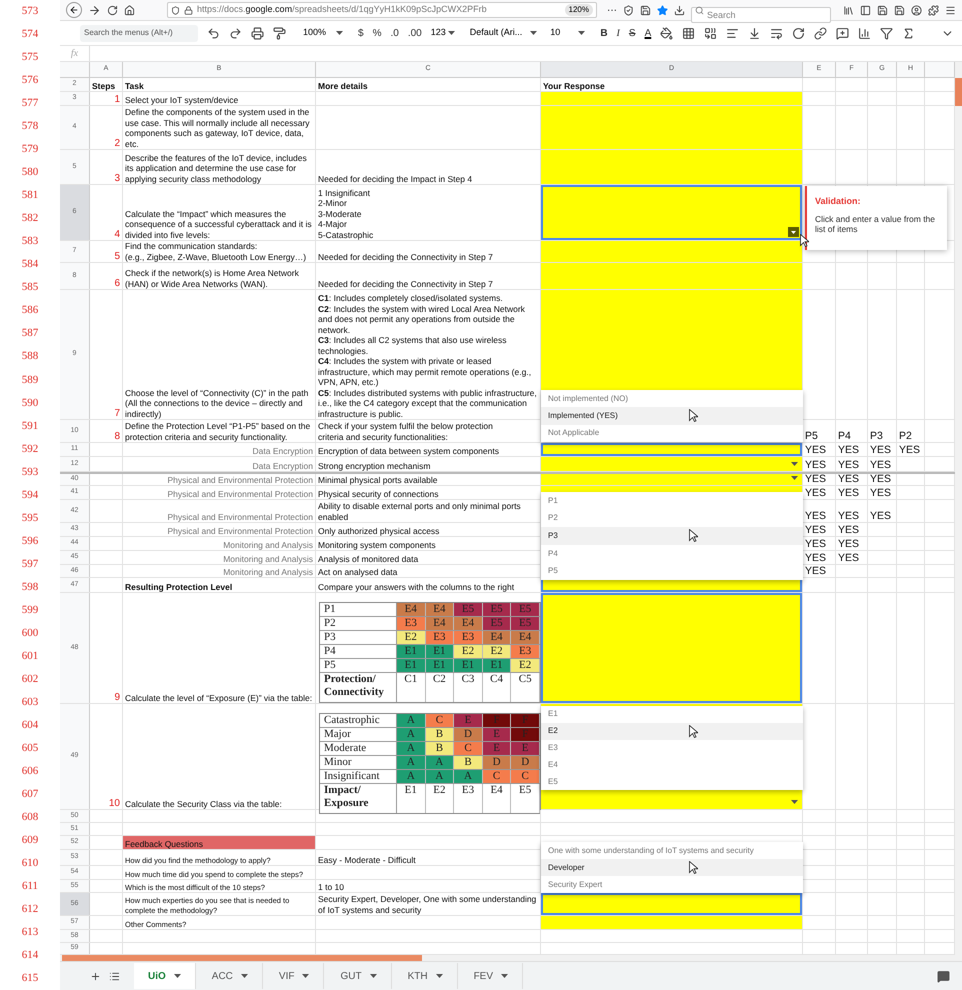  Describe the element at coordinates (377, 545) in the screenshot. I see `detail-text: Monitoring system components` at that location.